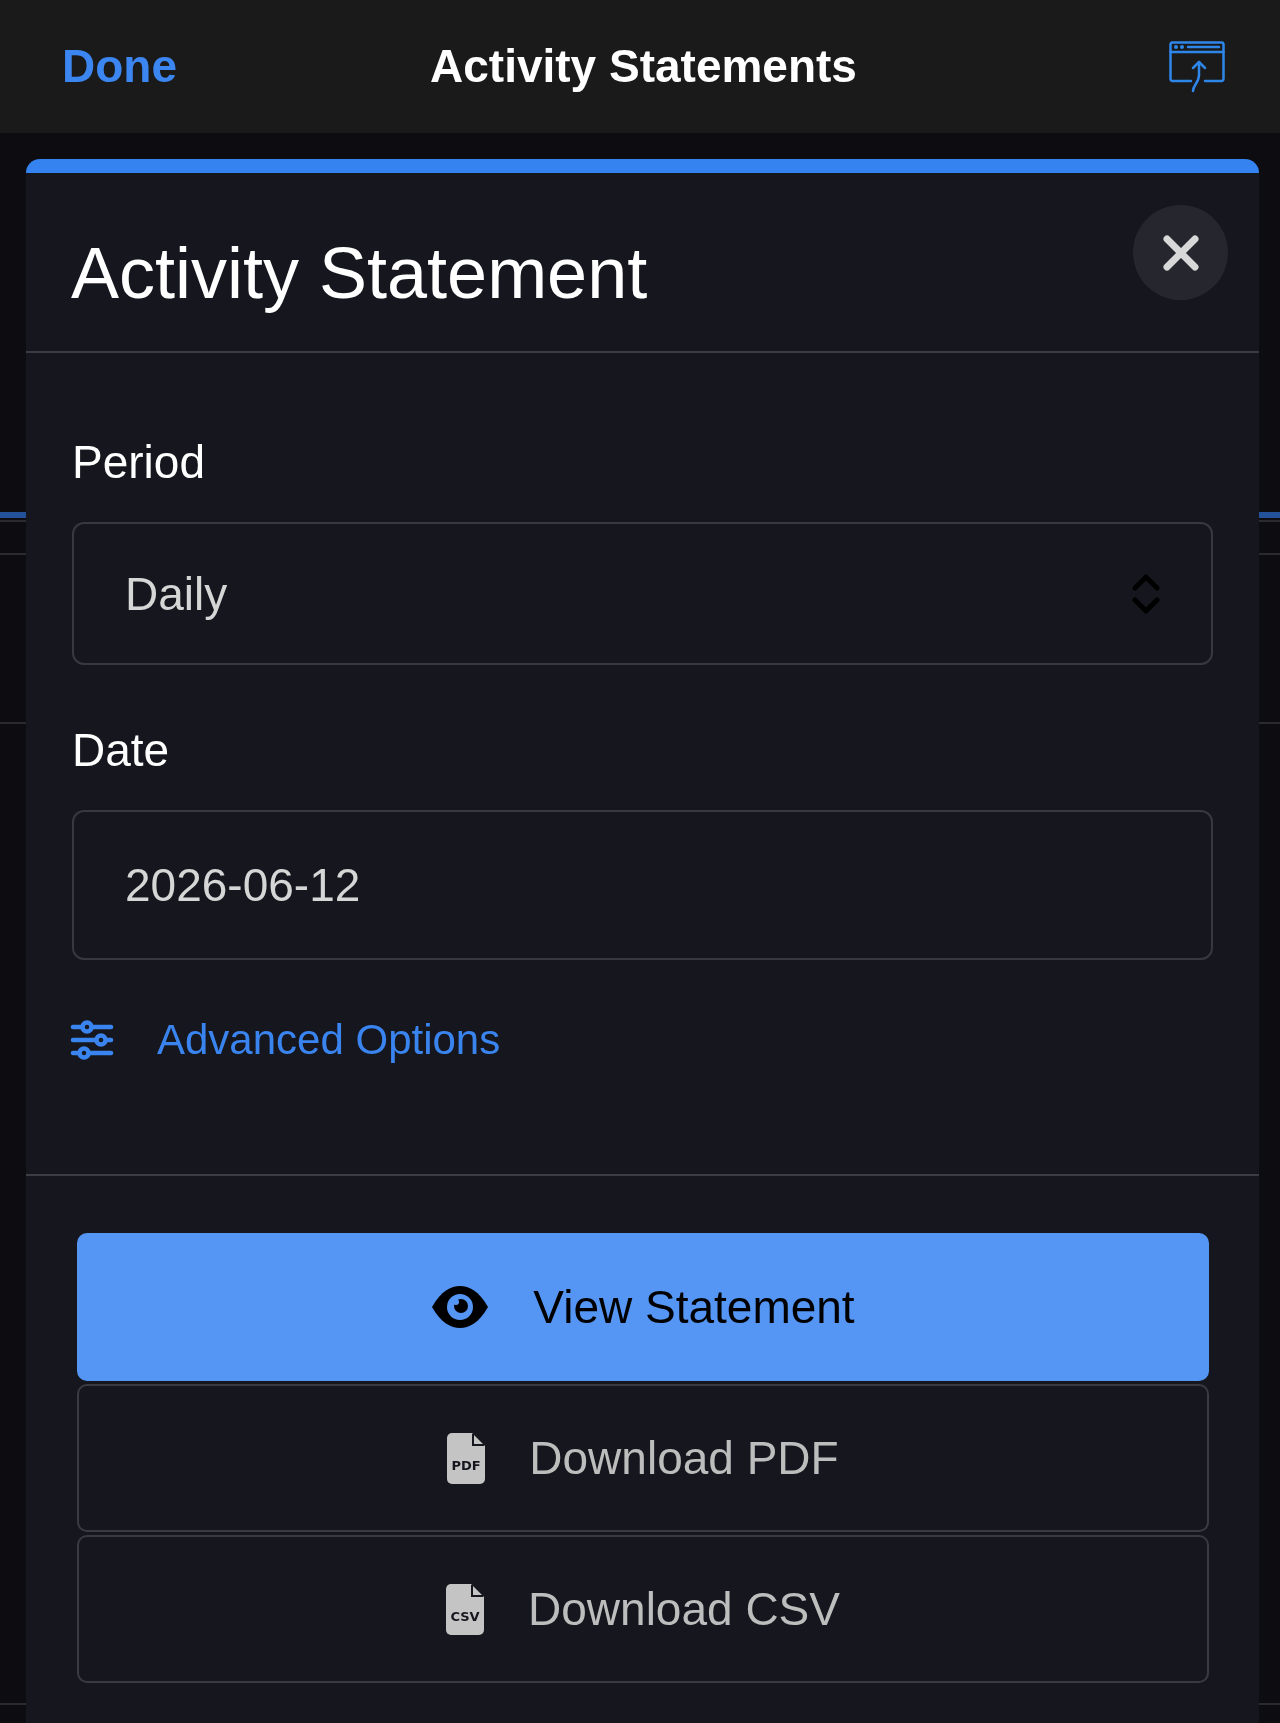  Describe the element at coordinates (285, 1040) in the screenshot. I see `advanced-options-link: Advanced Options` at that location.